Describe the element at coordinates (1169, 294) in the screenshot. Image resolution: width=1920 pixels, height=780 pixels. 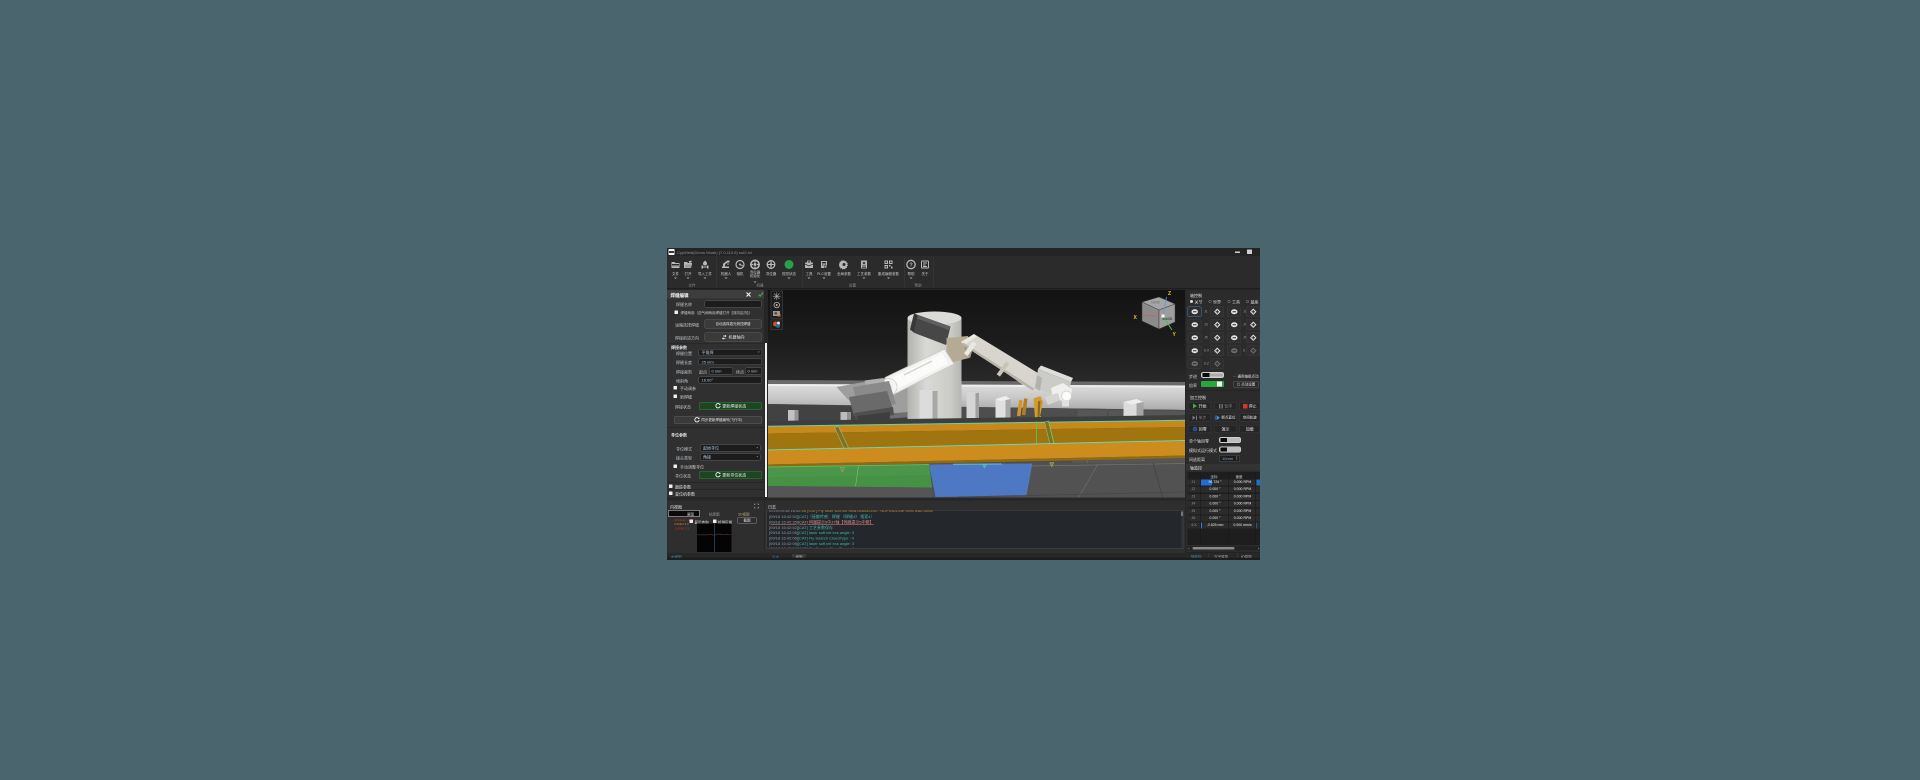
I see `svg-text: Z` at that location.